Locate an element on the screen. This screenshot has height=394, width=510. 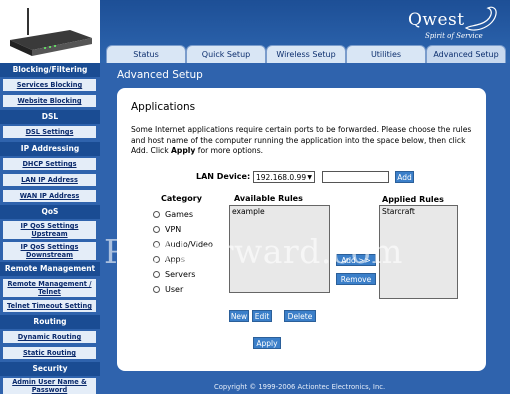
sidebar-section-ip-addressing: IP Addressing is located at coordinates (50, 149).